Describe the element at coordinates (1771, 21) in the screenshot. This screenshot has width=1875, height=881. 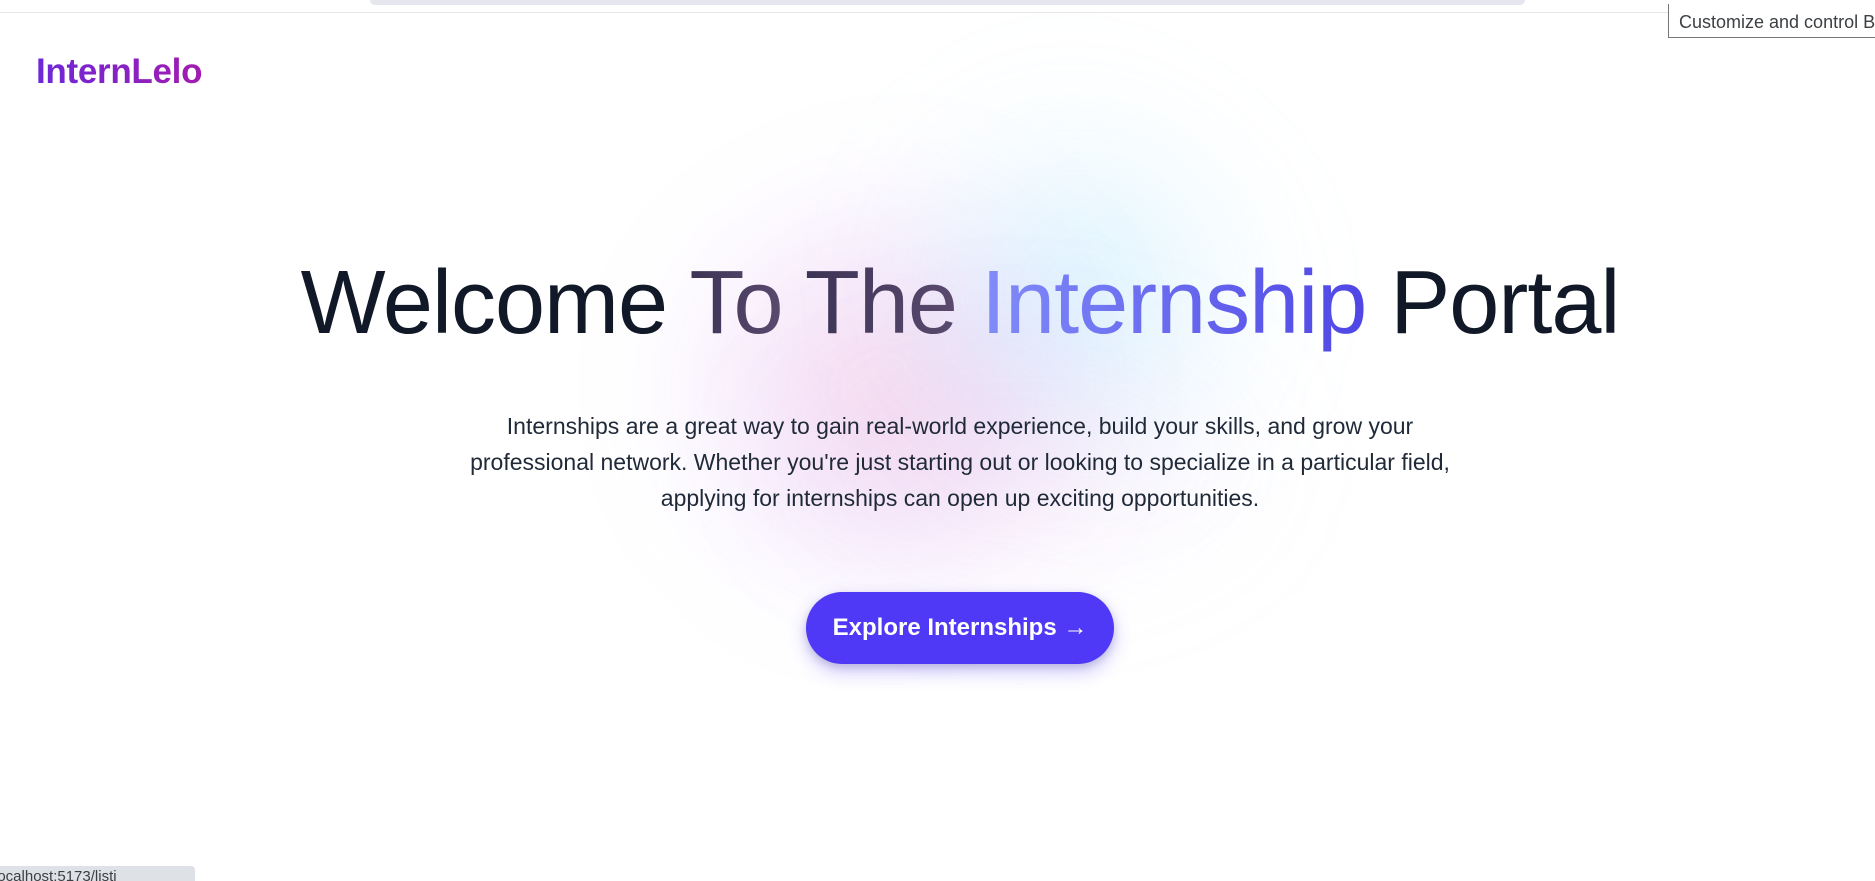
I see `browser-menu-tooltip: Customize and control B` at that location.